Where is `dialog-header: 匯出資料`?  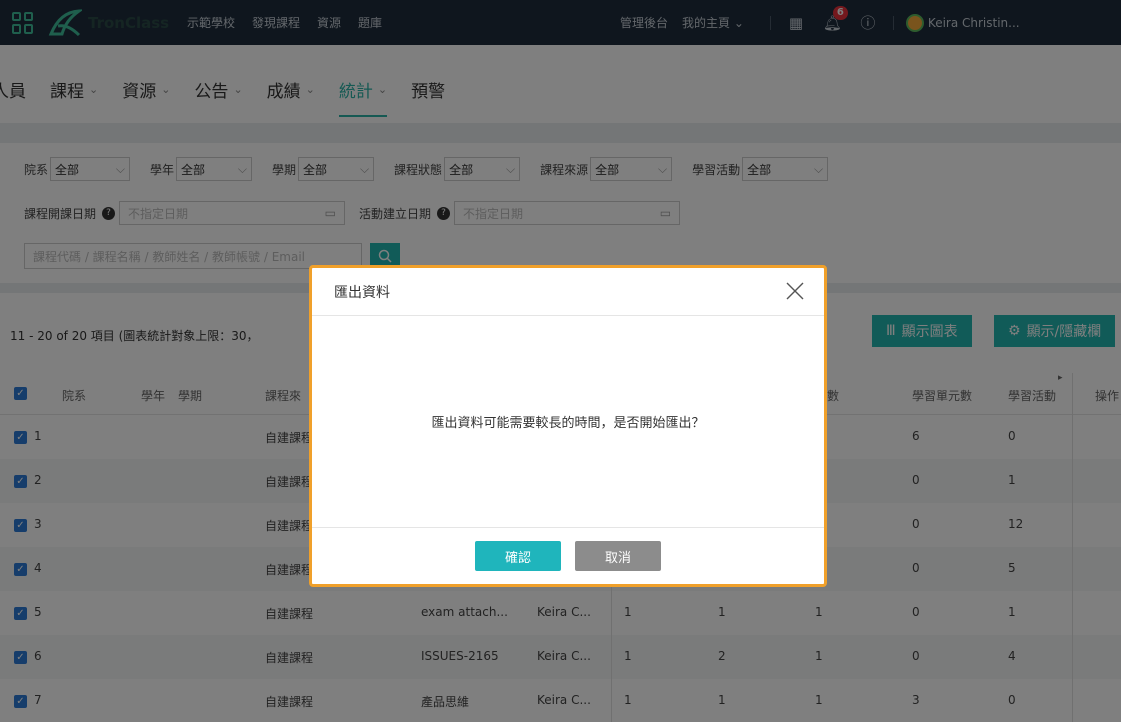
dialog-header: 匯出資料 is located at coordinates (568, 292).